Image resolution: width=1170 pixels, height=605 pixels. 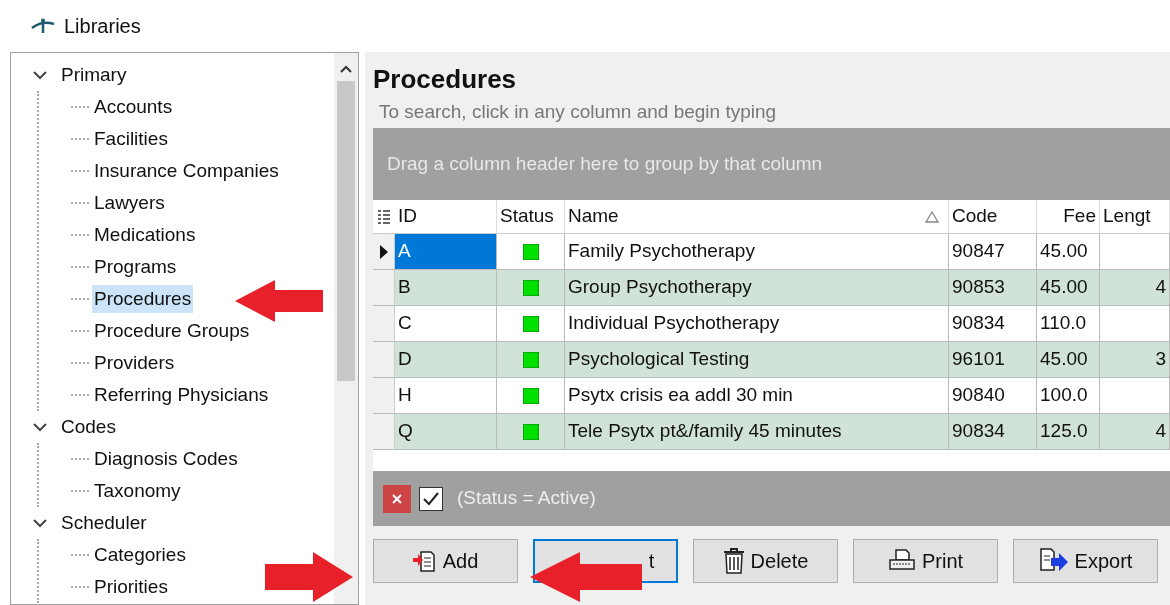 What do you see at coordinates (993, 251) in the screenshot?
I see `table-cell: 90847` at bounding box center [993, 251].